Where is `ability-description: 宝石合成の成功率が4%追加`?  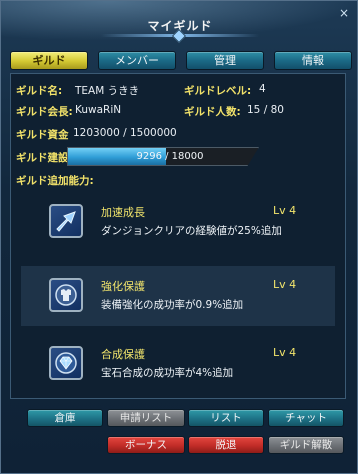
ability-description: 宝石合成の成功率が4%追加 is located at coordinates (167, 373).